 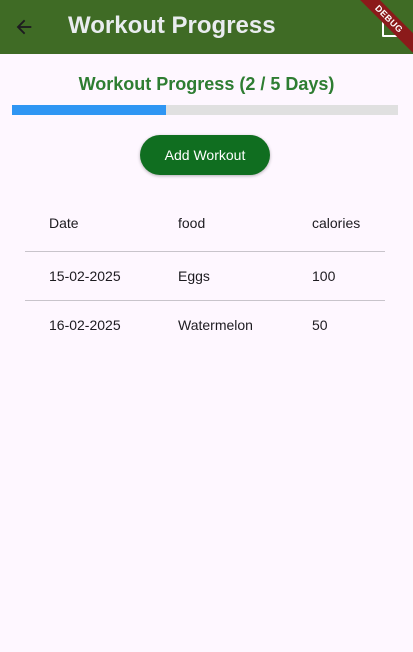 I want to click on back-button, so click(x=24, y=27).